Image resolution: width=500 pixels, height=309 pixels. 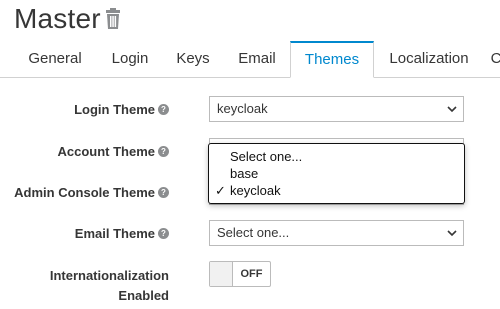 What do you see at coordinates (336, 109) in the screenshot?
I see `login-theme-select: keycloak` at bounding box center [336, 109].